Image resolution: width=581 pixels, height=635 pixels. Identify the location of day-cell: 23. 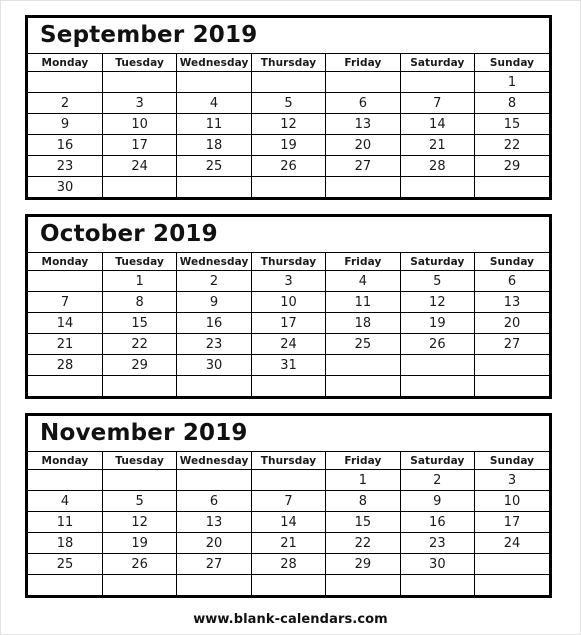
(65, 166).